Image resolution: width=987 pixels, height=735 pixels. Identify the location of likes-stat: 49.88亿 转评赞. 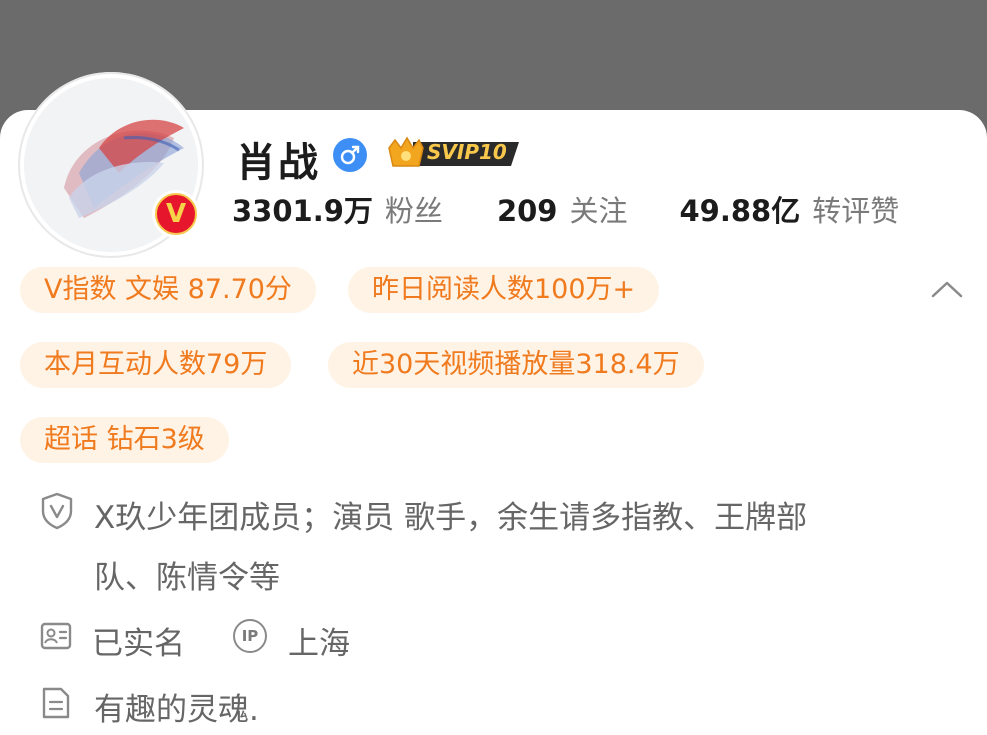
(790, 209).